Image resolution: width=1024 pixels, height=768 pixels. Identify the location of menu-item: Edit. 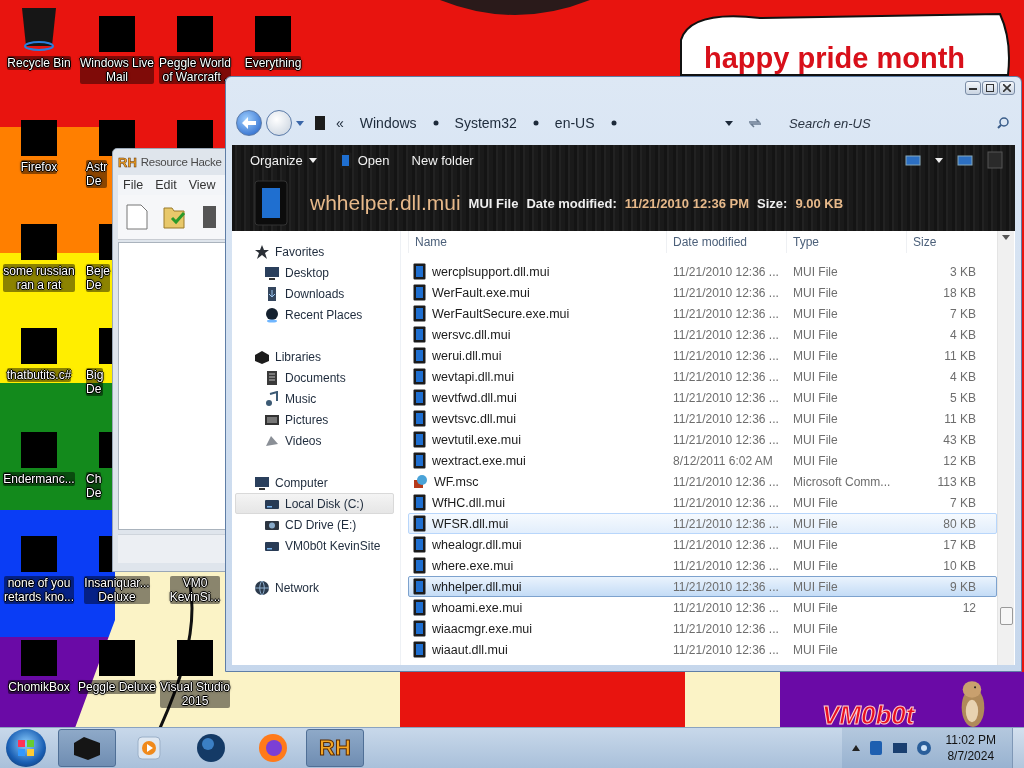
(166, 185).